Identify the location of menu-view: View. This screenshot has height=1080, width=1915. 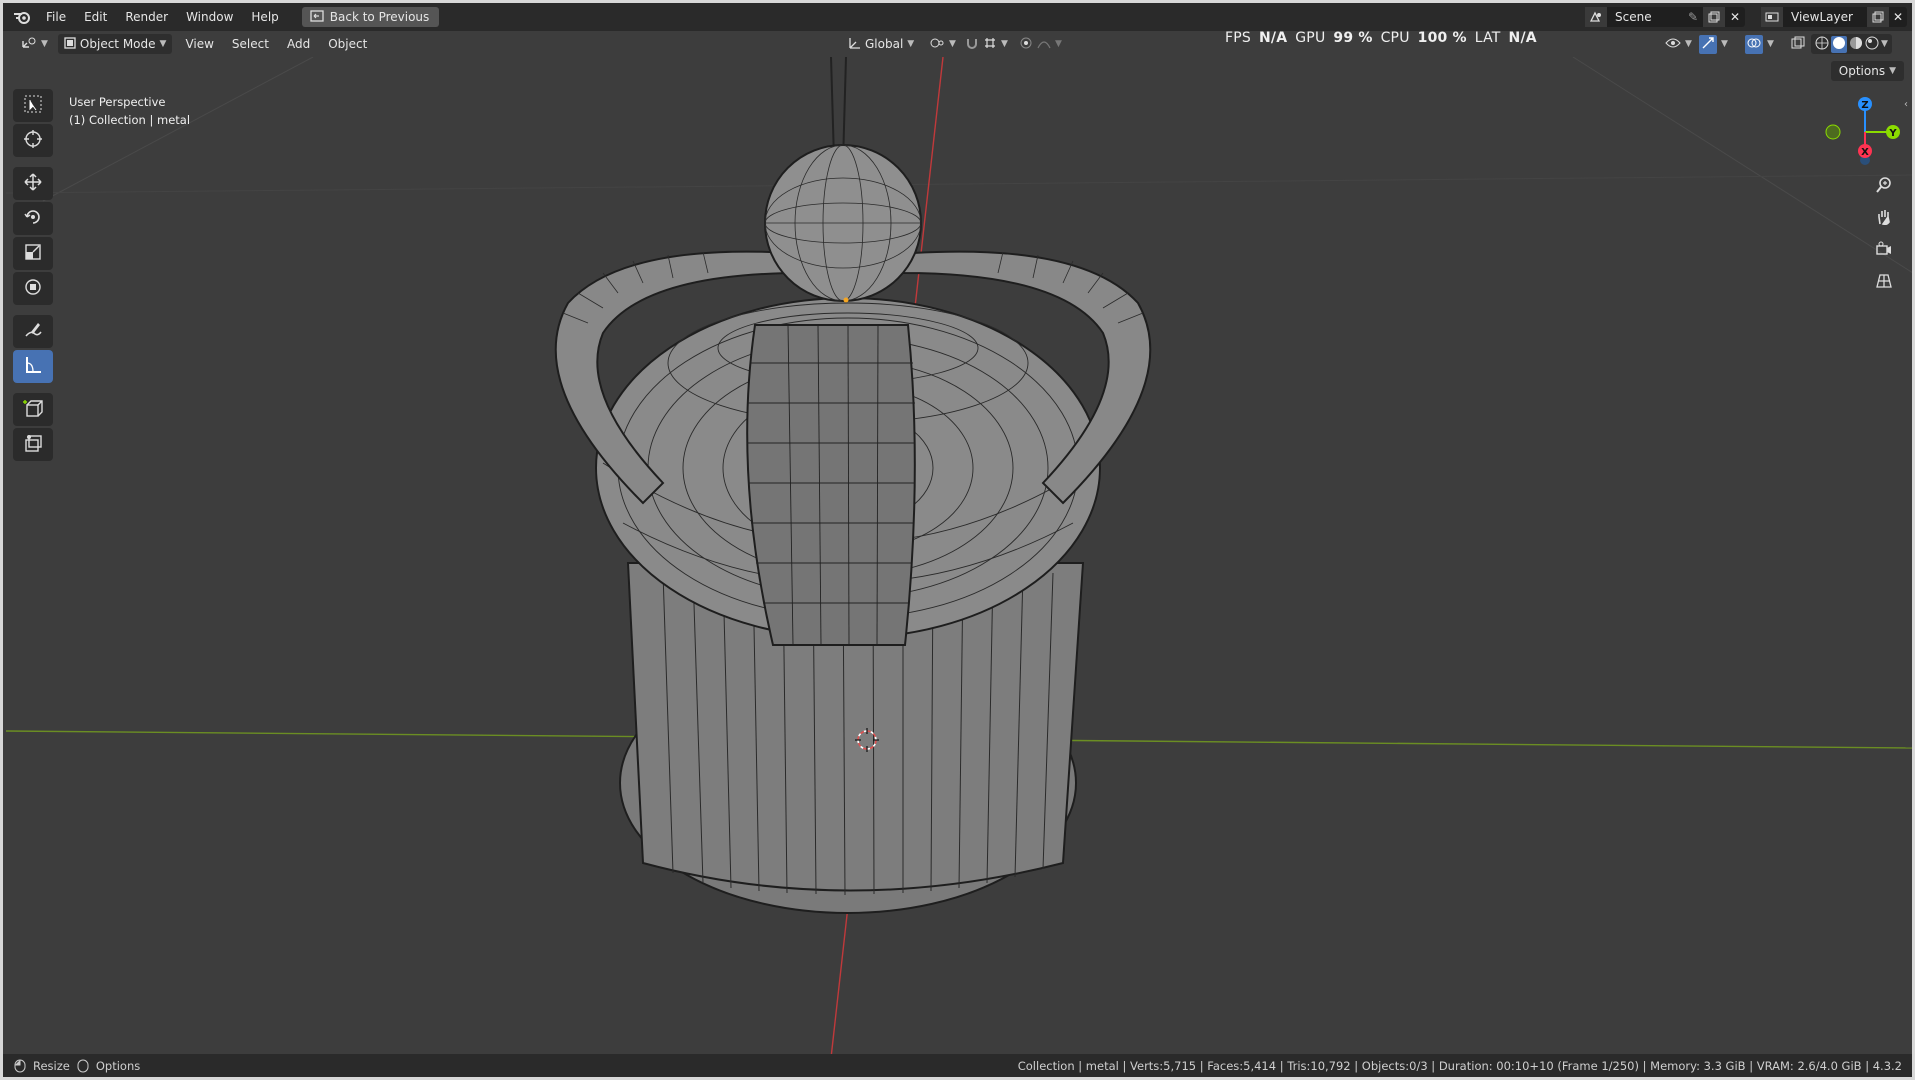
(199, 44).